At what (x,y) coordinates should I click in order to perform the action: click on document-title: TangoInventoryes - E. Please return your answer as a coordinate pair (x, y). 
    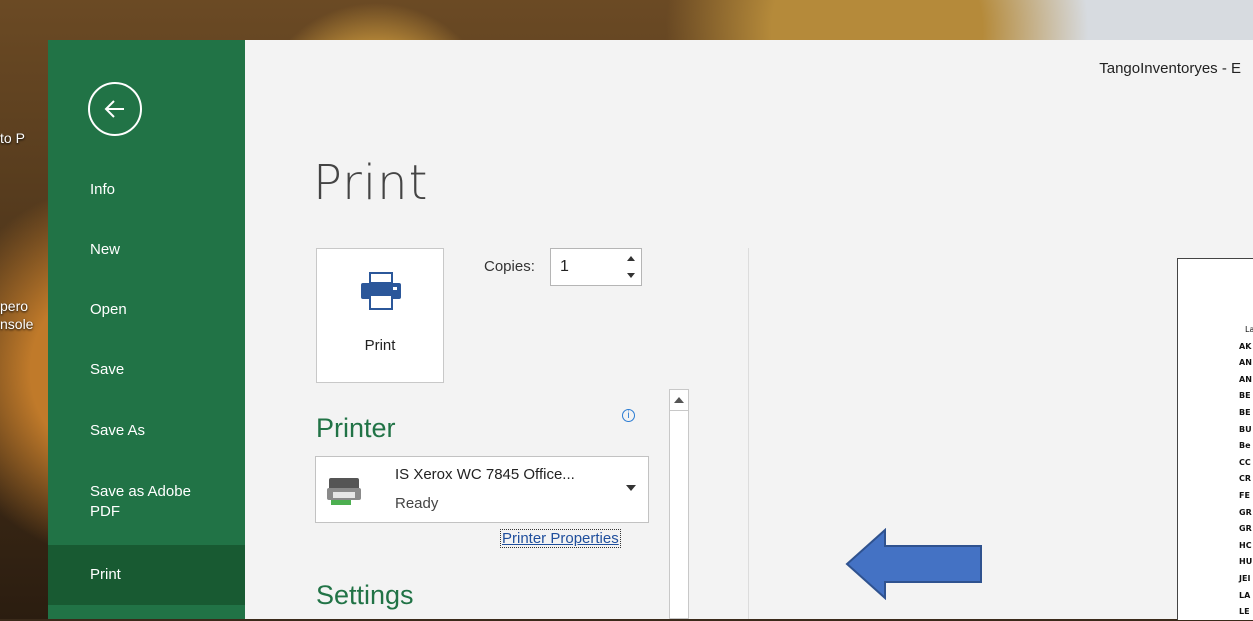
    Looking at the image, I should click on (1170, 68).